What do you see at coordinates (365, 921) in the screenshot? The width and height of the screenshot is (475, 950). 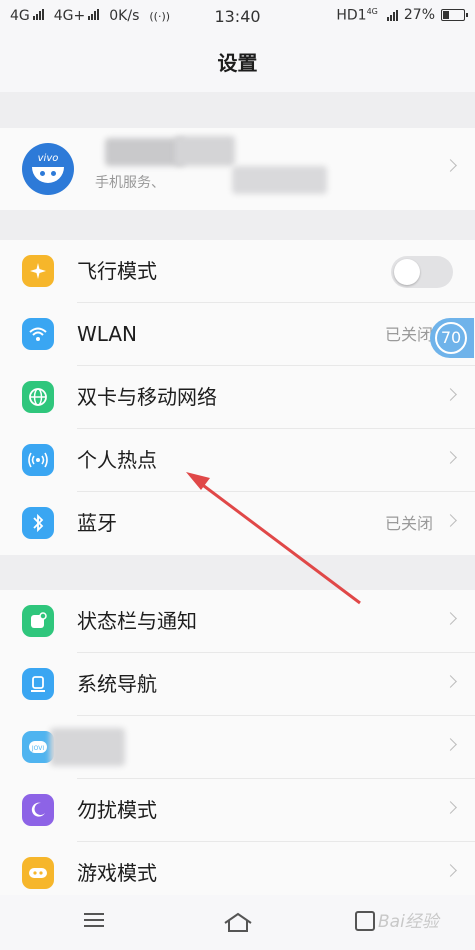 I see `back-icon` at bounding box center [365, 921].